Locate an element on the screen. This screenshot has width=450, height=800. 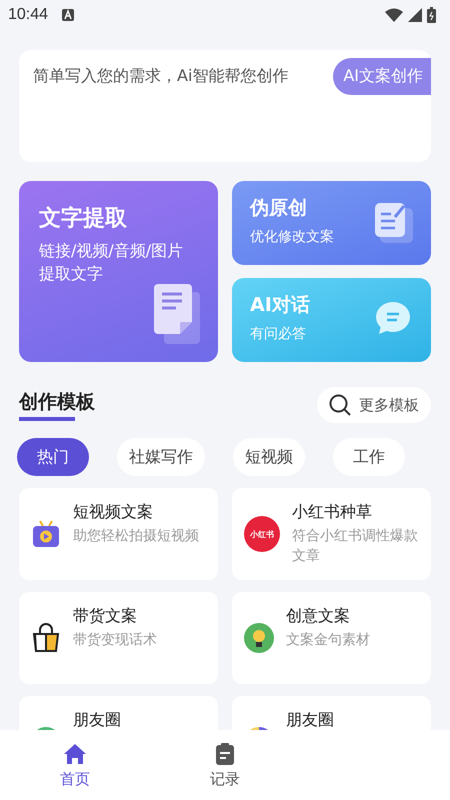
feature-title: 文字提取 is located at coordinates (83, 218).